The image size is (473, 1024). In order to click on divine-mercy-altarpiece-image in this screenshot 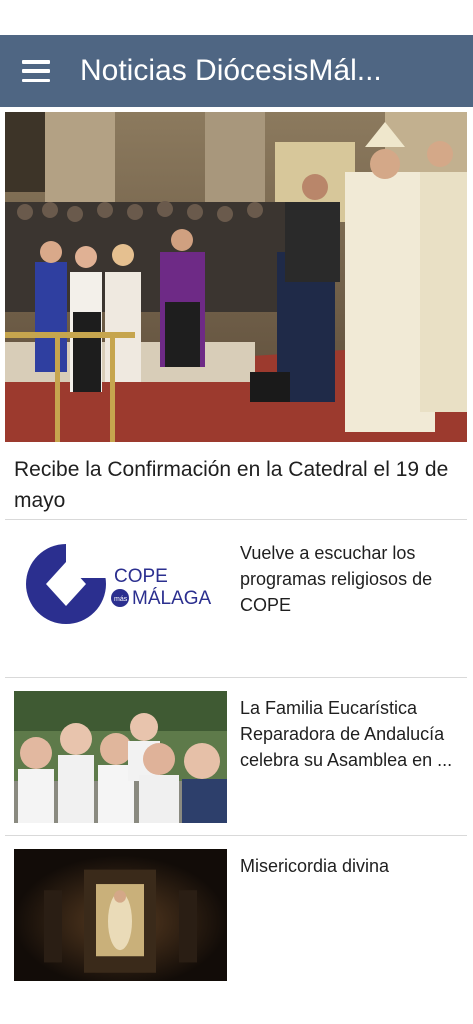, I will do `click(120, 915)`.